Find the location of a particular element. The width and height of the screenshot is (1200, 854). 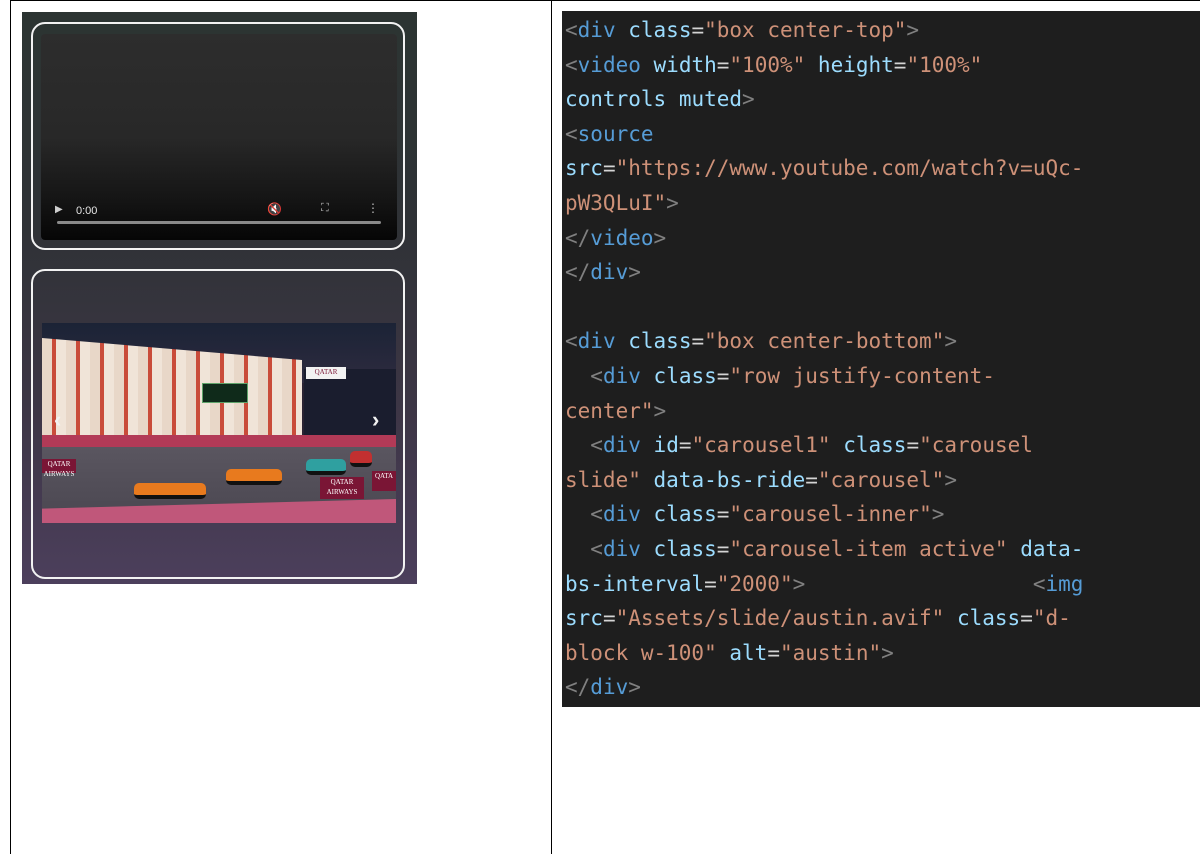

code-token: data-bs-ride is located at coordinates (729, 479).